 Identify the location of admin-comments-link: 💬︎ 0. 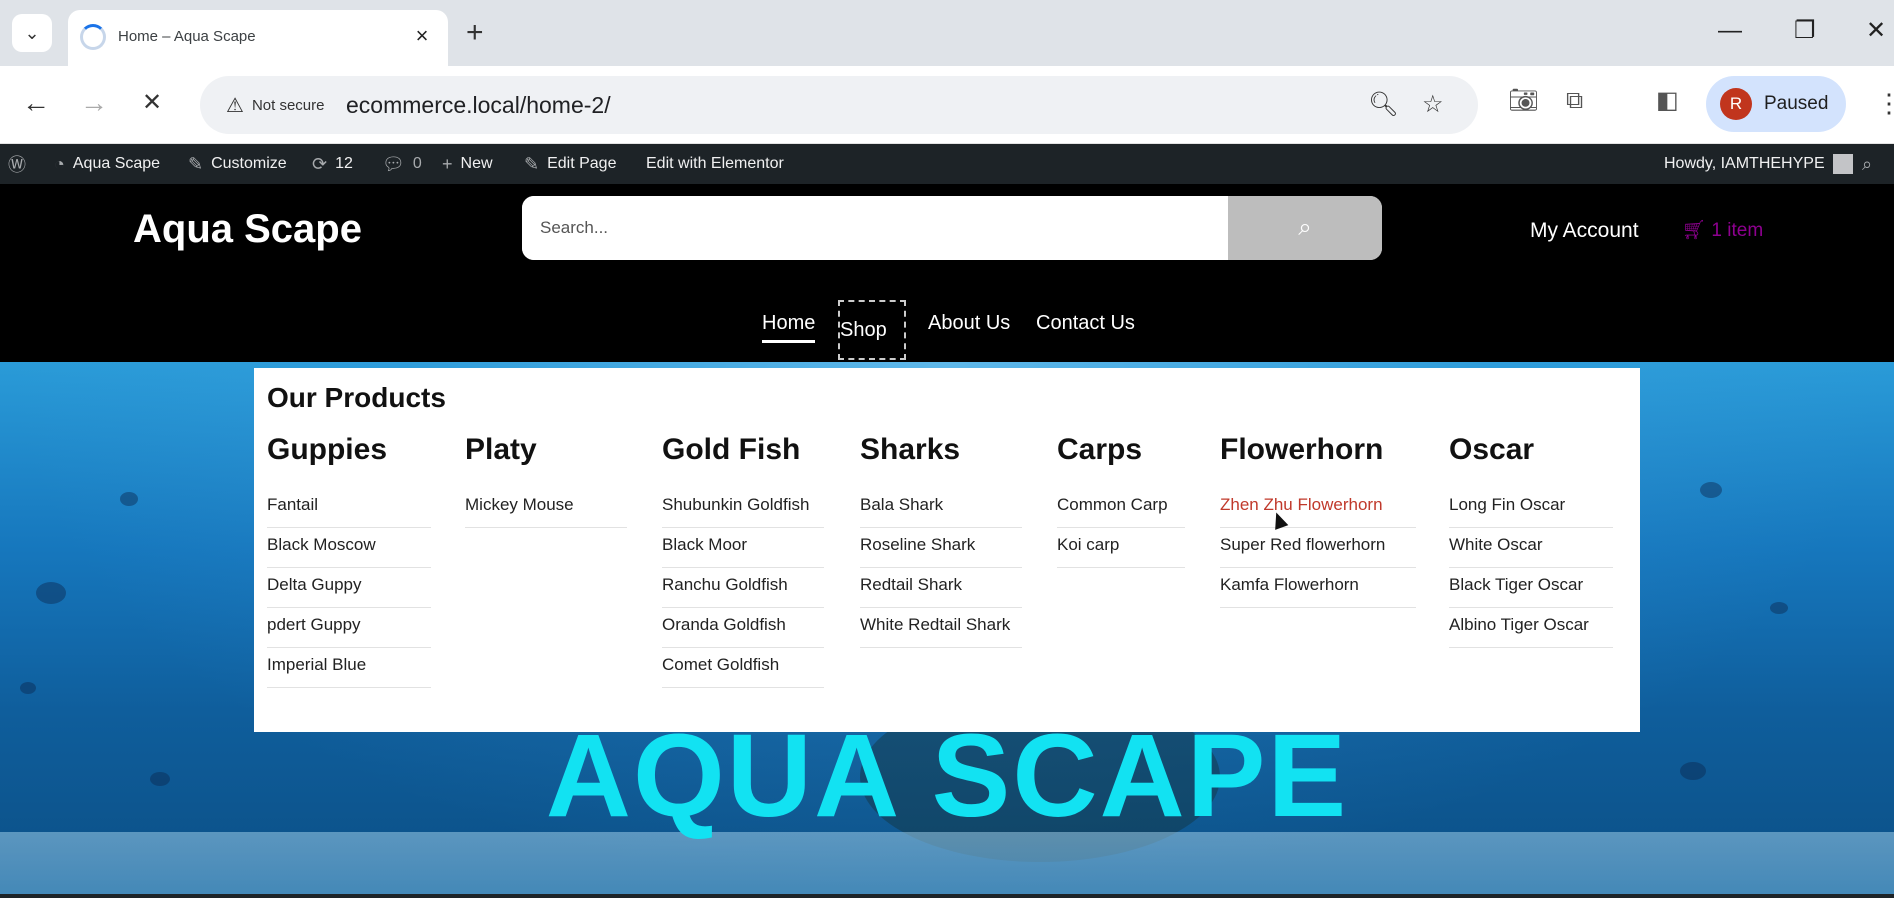
(402, 164).